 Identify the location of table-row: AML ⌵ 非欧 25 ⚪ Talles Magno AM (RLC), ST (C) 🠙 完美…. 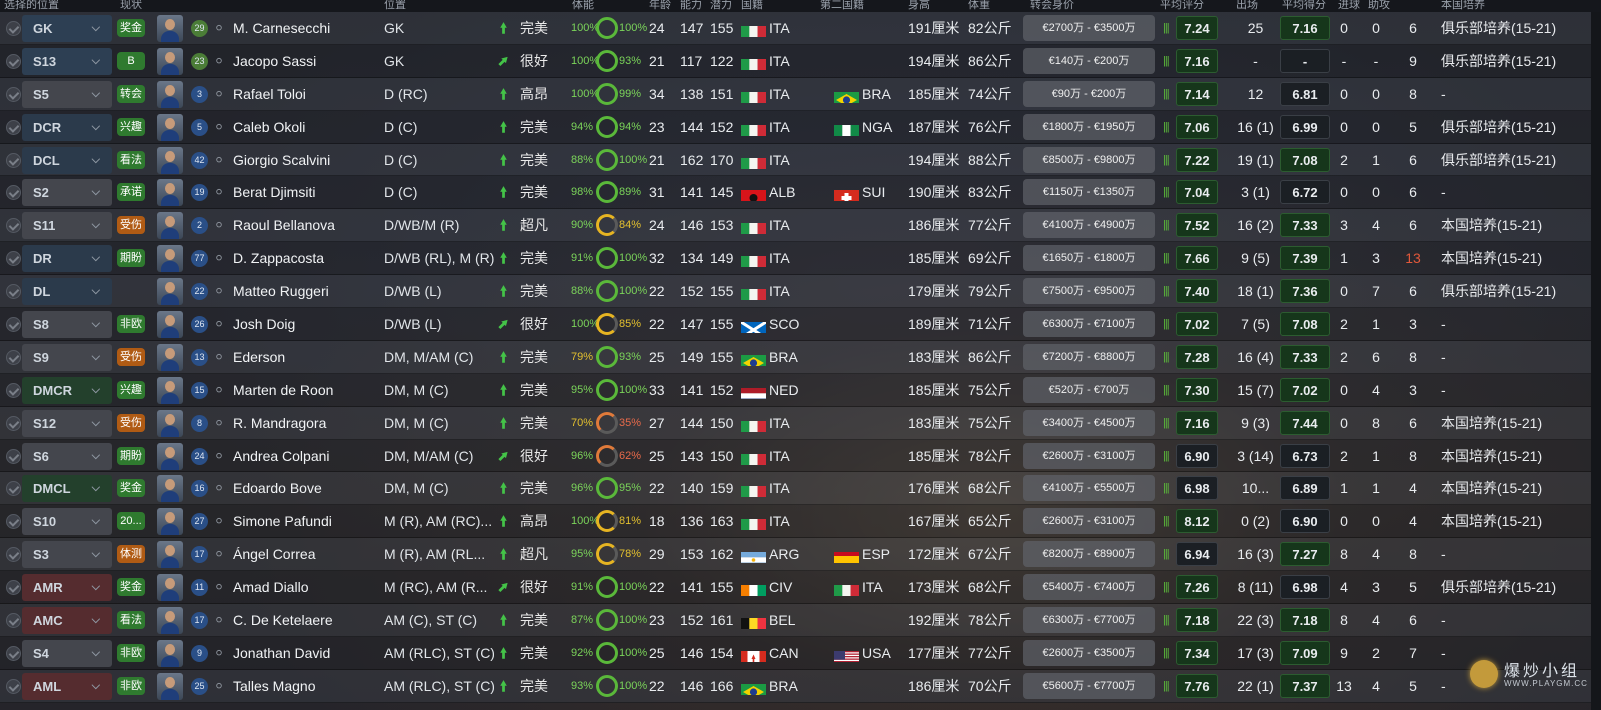
(800, 686).